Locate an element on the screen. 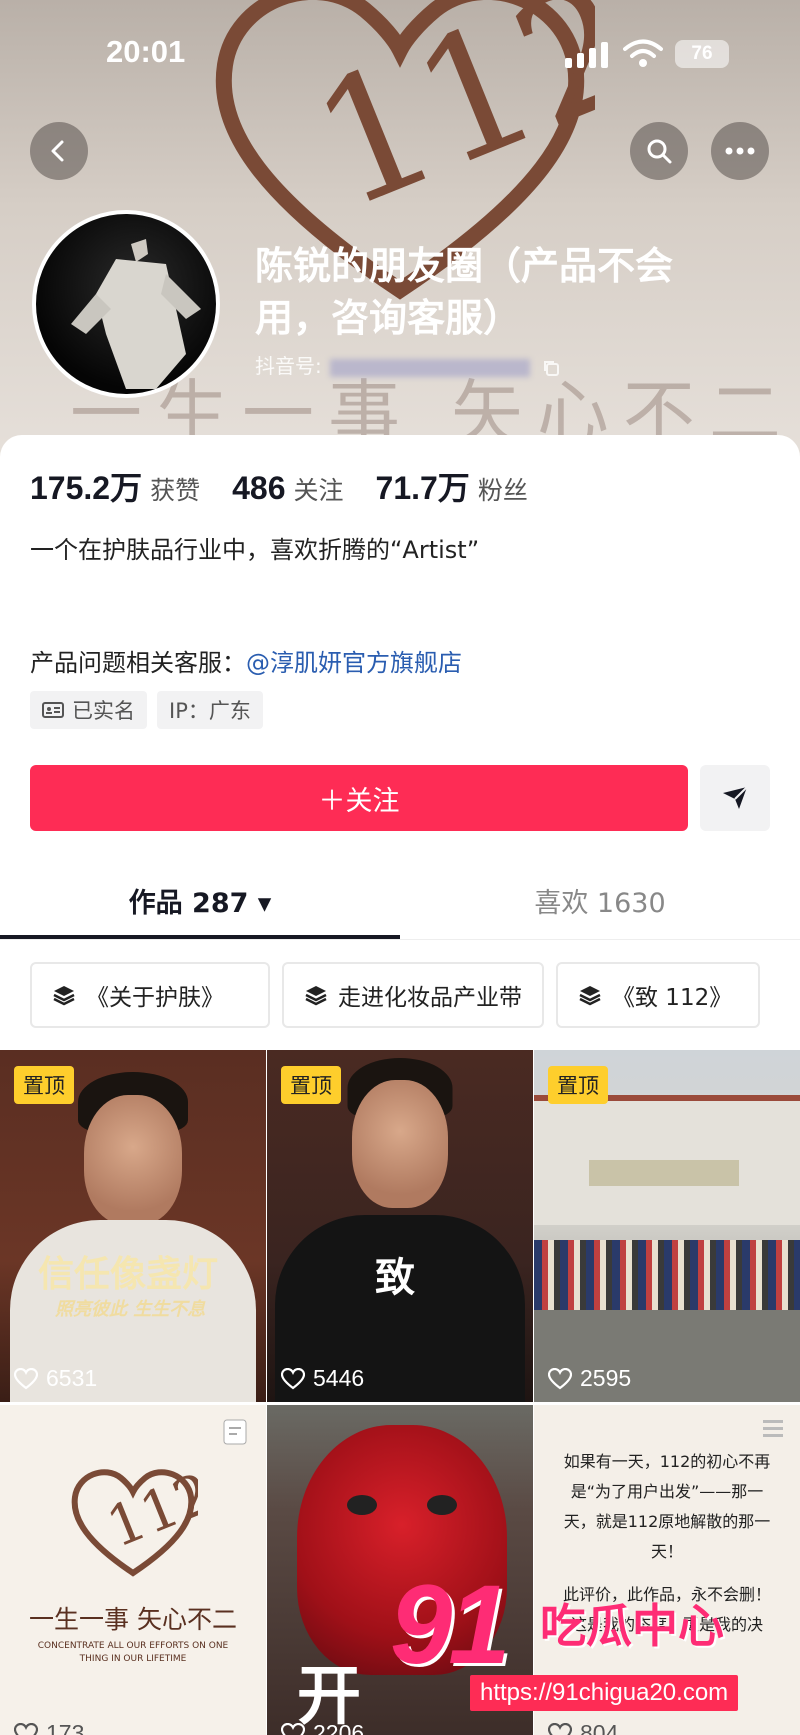  video-likes: 2206 is located at coordinates (322, 1727).